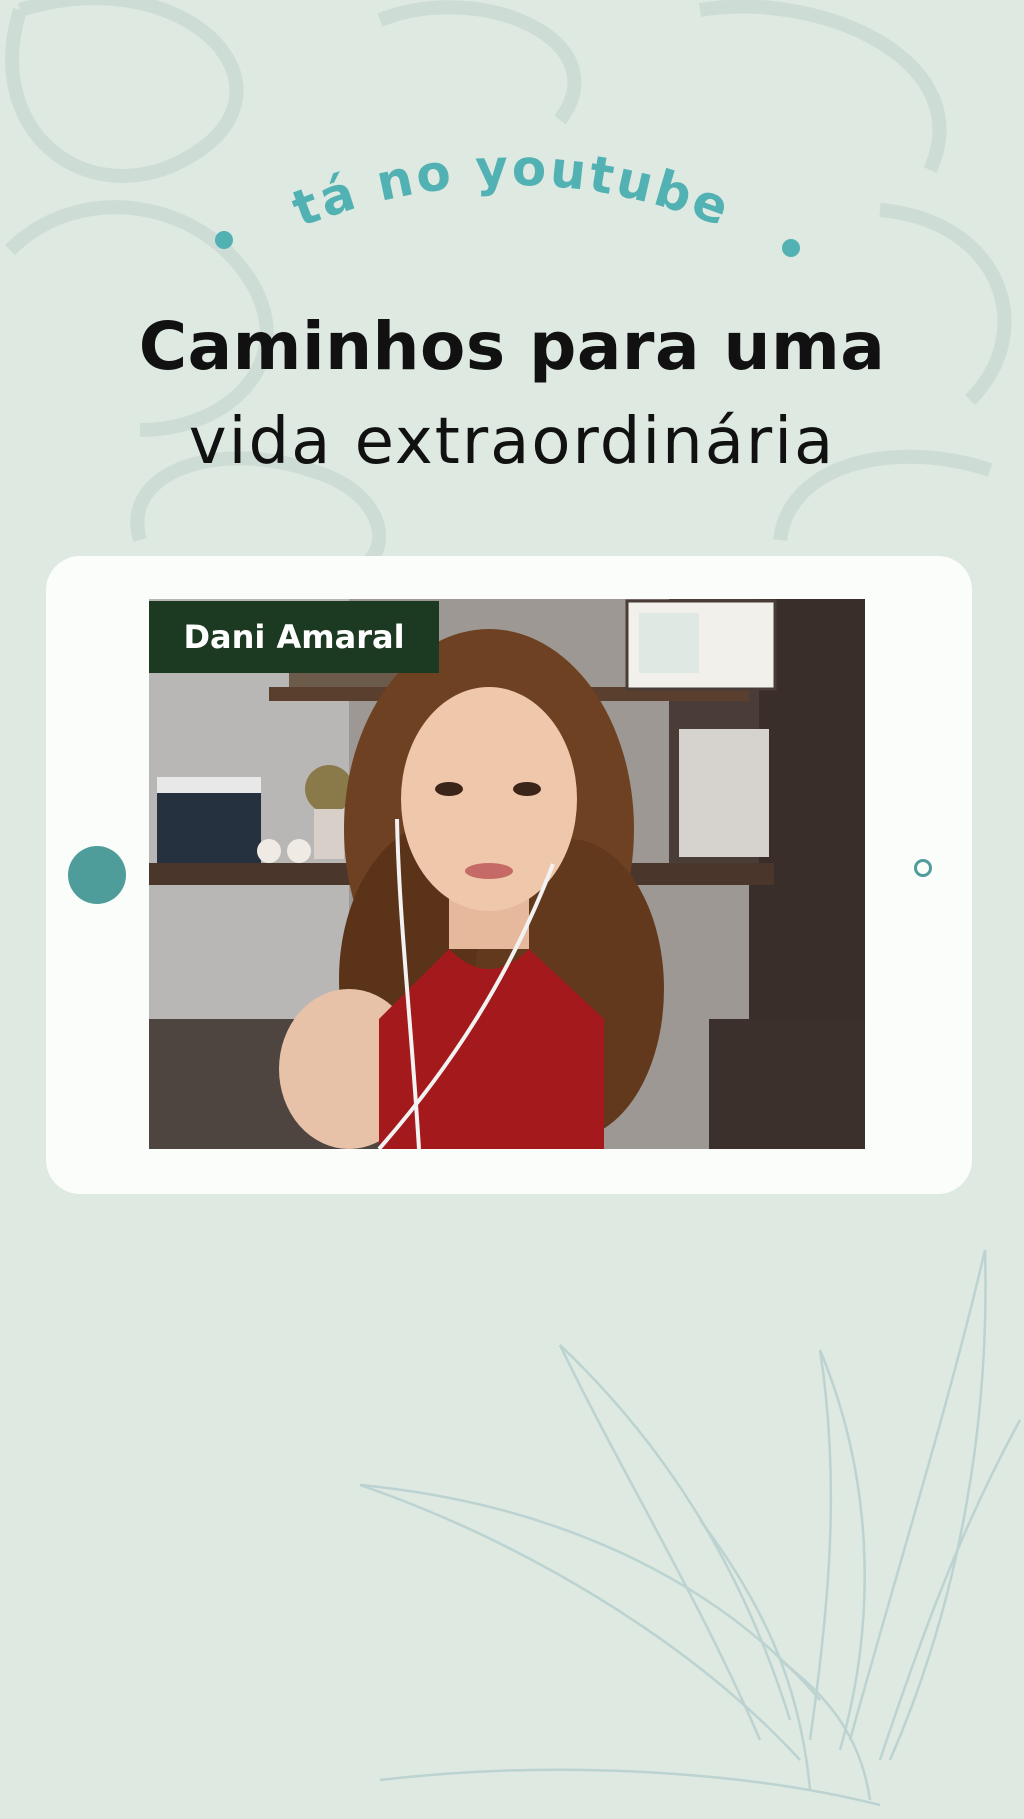  Describe the element at coordinates (97, 875) in the screenshot. I see `tablet-camera-dot` at that location.